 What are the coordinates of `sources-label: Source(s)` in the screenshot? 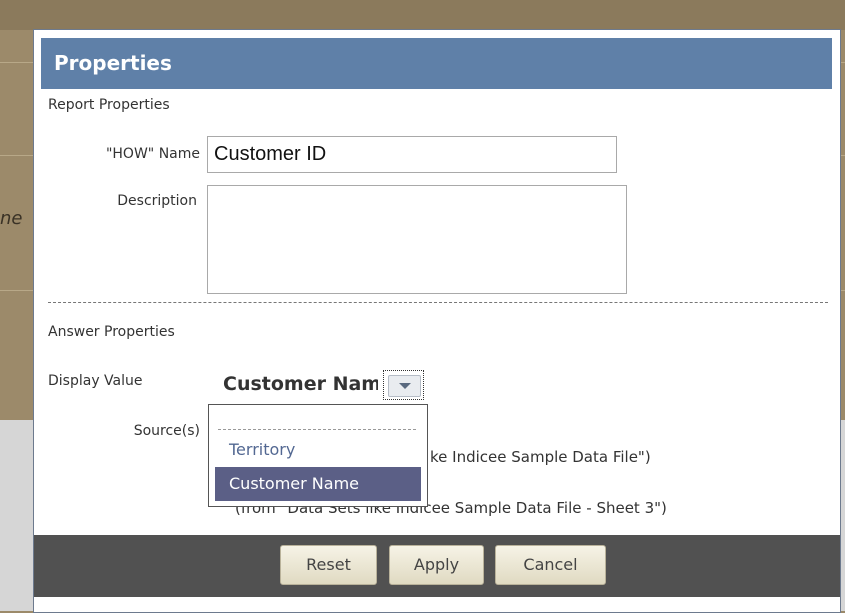 It's located at (166, 431).